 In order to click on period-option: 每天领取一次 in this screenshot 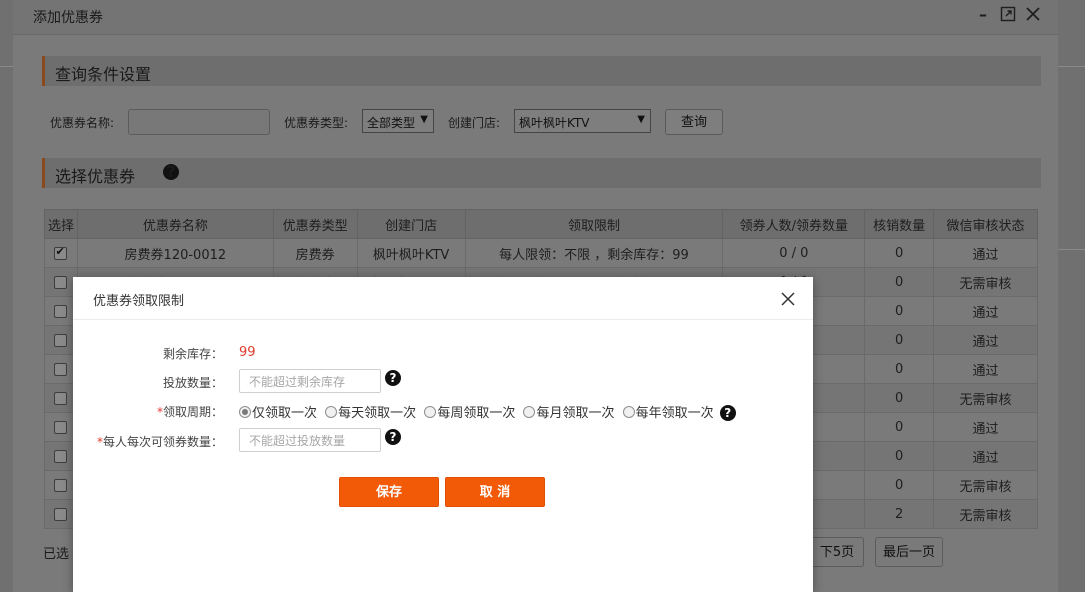, I will do `click(370, 411)`.